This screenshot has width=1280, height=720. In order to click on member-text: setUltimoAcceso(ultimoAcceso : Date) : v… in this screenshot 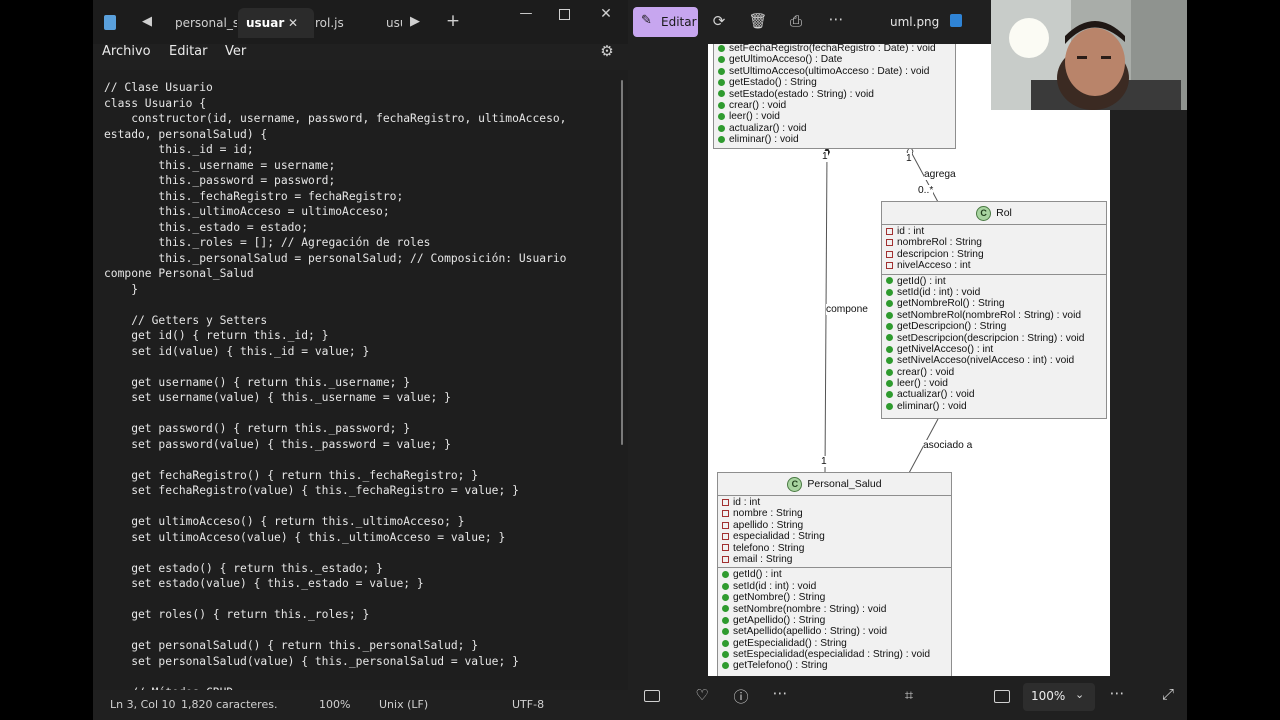, I will do `click(829, 71)`.